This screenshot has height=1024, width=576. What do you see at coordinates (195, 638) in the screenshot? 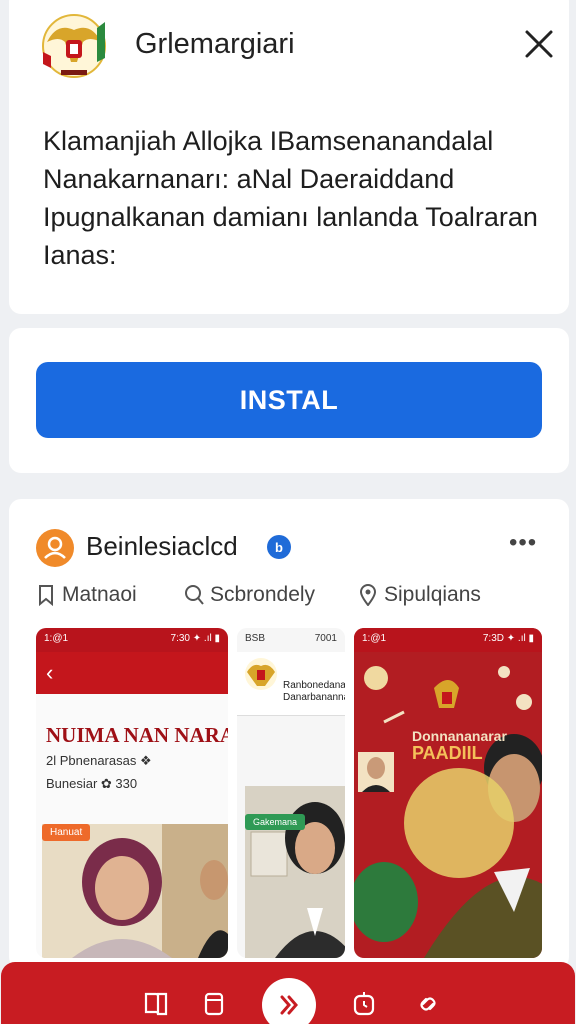
I see `status-icons: 7:30 ✦ .ıl ▮` at bounding box center [195, 638].